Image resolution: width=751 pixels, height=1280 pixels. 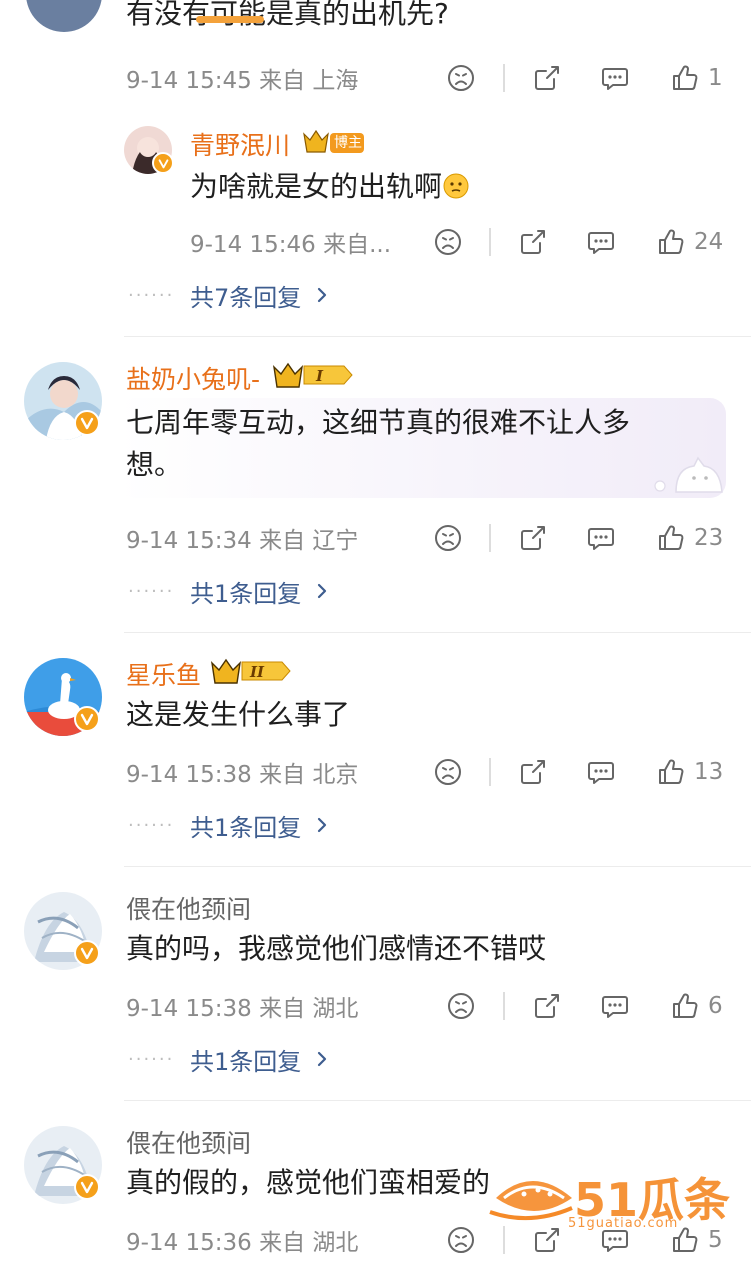 What do you see at coordinates (688, 474) in the screenshot?
I see `cat-decoration-icon` at bounding box center [688, 474].